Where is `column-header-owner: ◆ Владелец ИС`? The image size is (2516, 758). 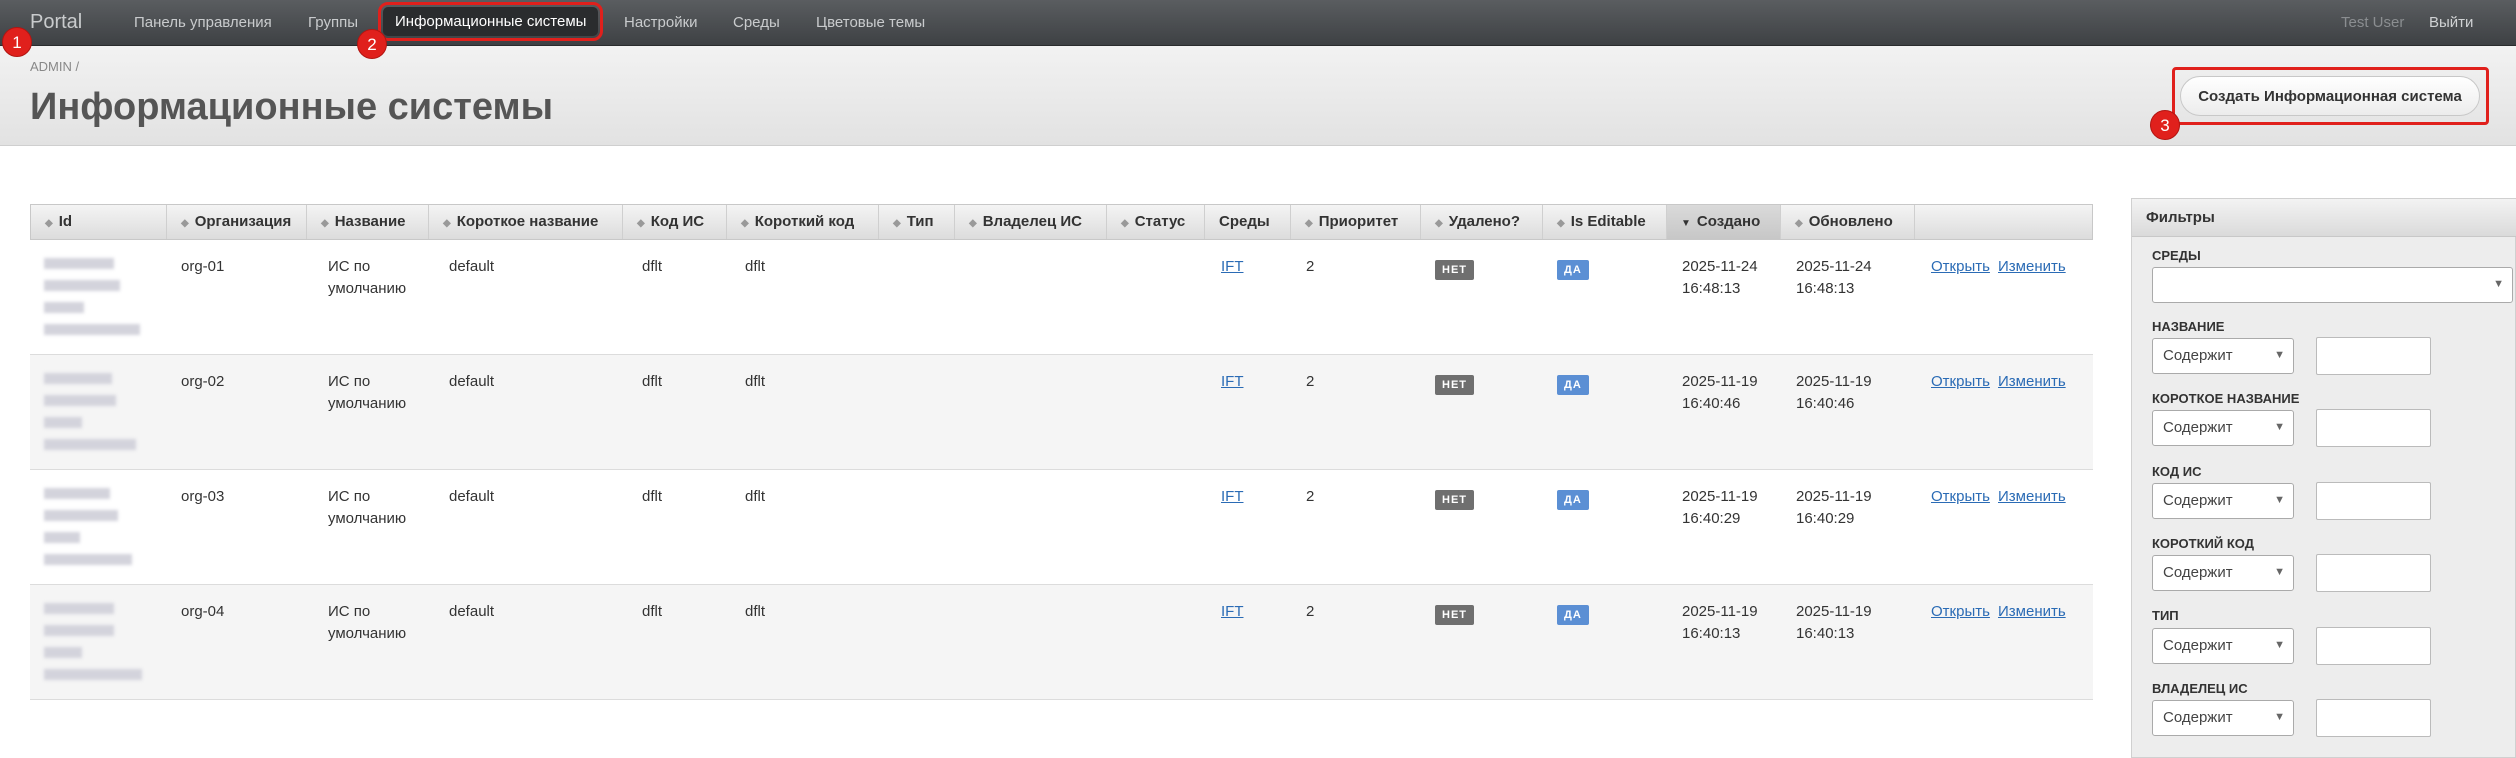 column-header-owner: ◆ Владелец ИС is located at coordinates (1031, 222).